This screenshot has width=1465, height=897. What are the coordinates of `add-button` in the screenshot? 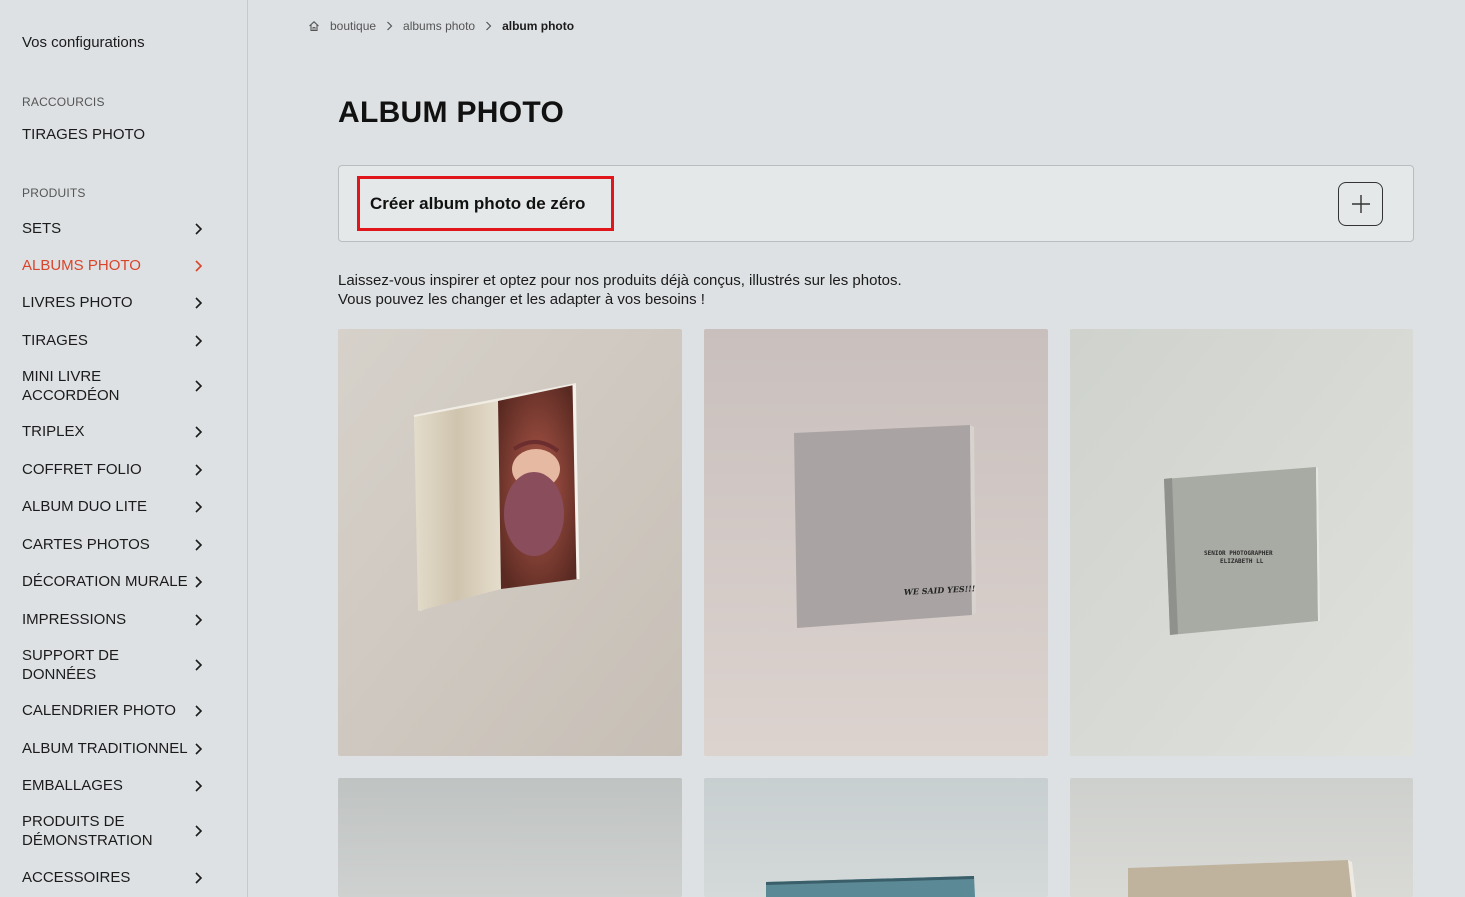 It's located at (1360, 204).